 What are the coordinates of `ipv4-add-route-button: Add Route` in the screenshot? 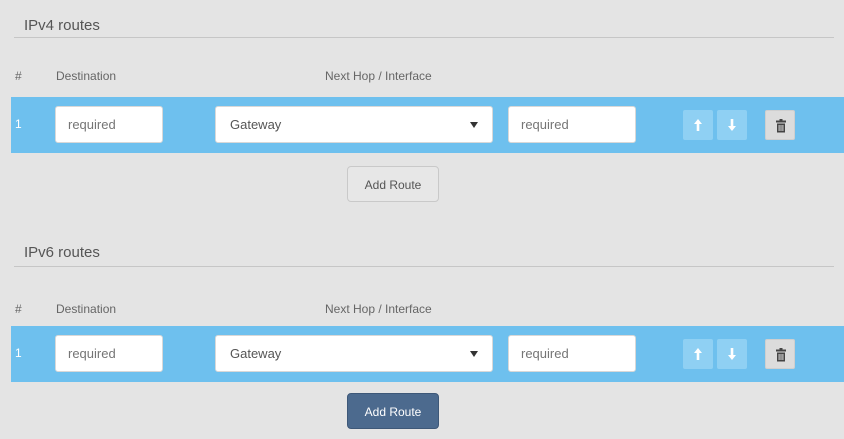 It's located at (393, 184).